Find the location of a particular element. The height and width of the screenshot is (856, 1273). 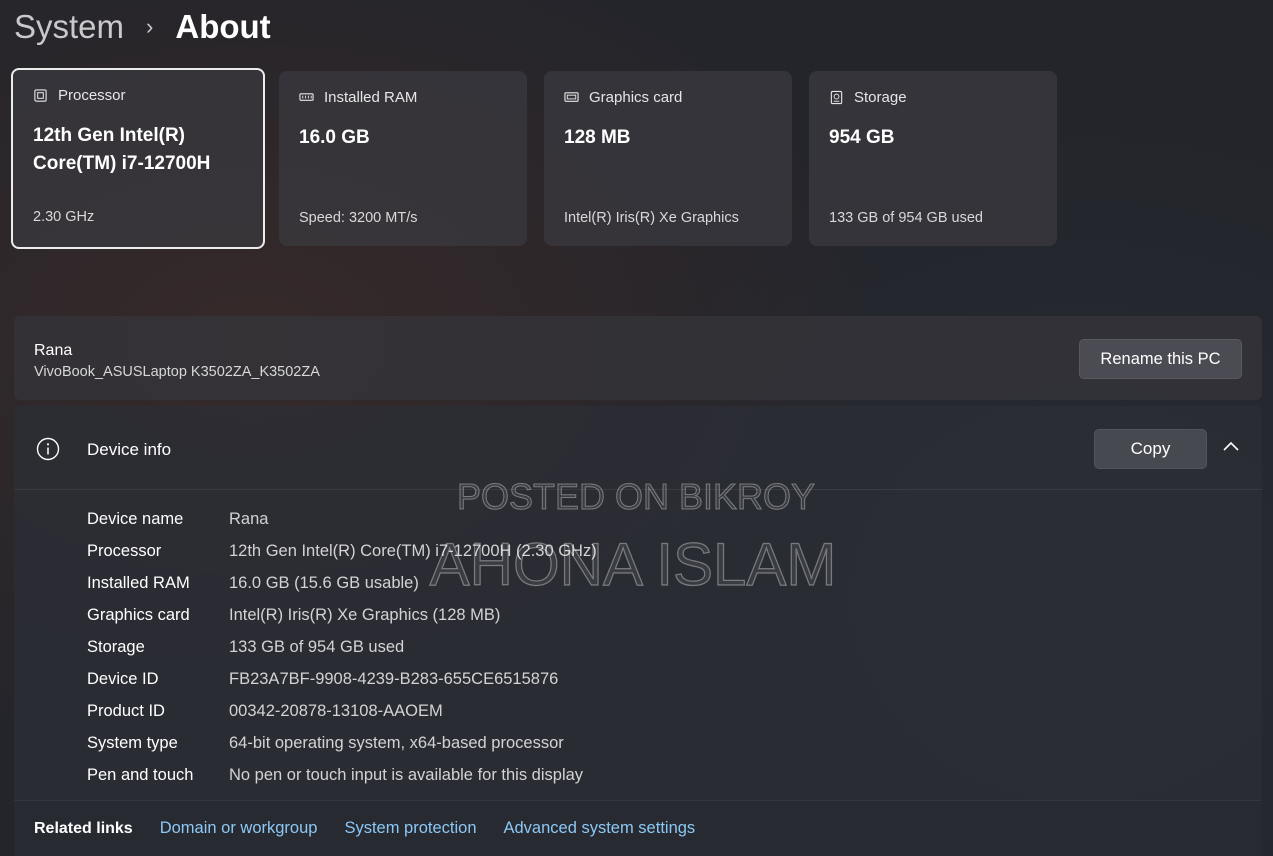

ram-icon is located at coordinates (306, 97).